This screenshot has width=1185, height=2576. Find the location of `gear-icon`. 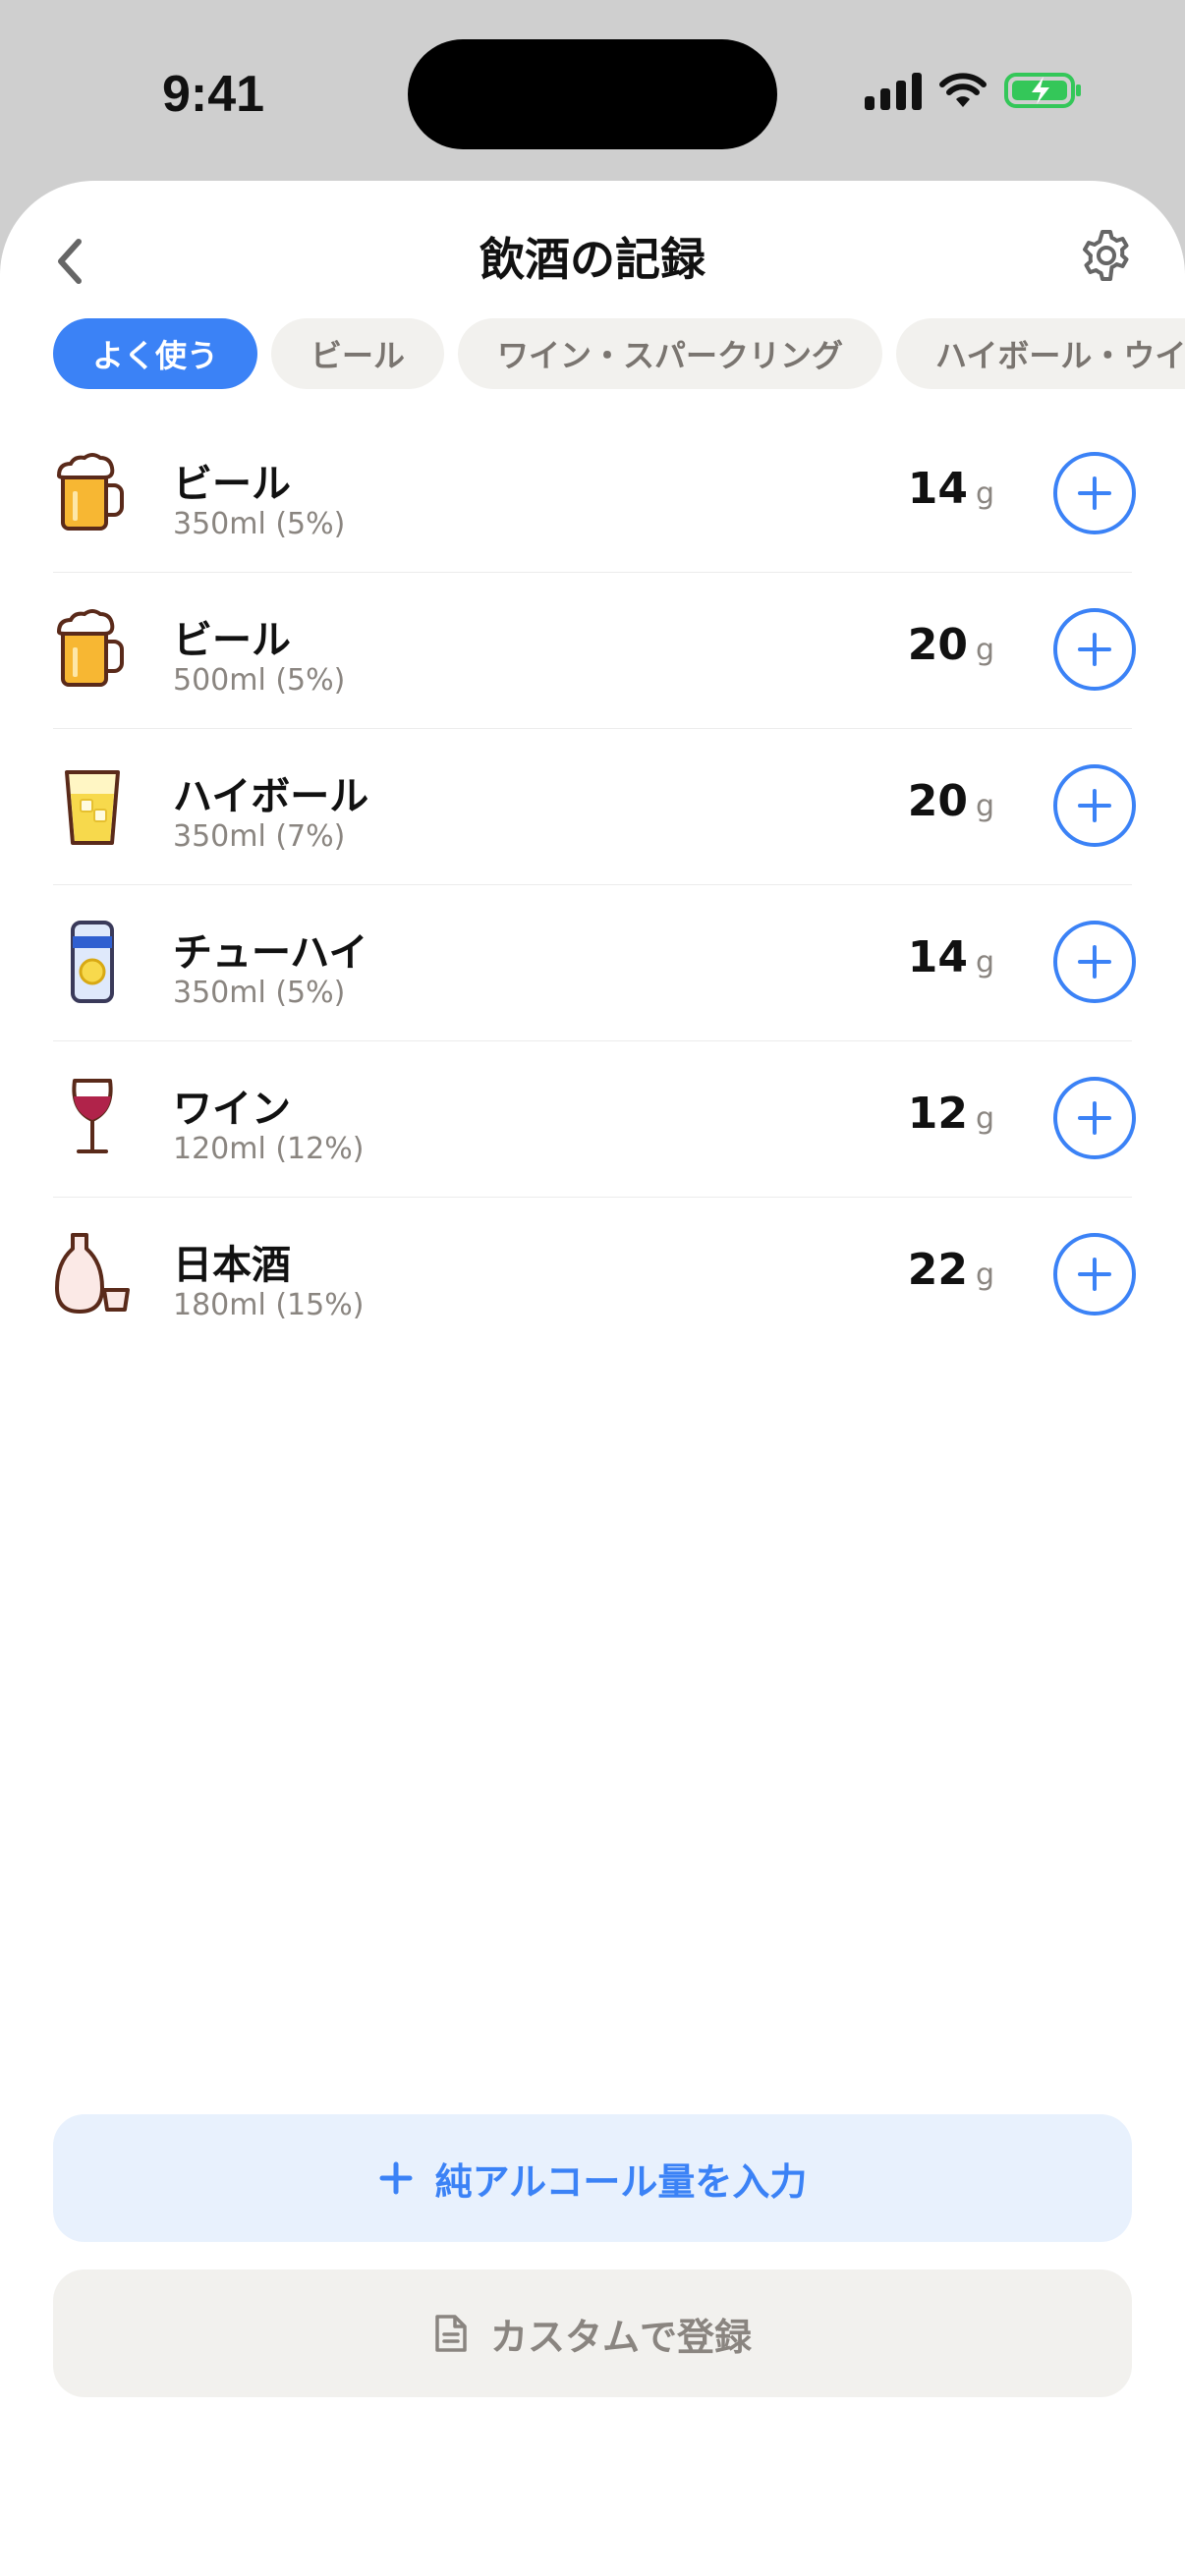

gear-icon is located at coordinates (1106, 255).